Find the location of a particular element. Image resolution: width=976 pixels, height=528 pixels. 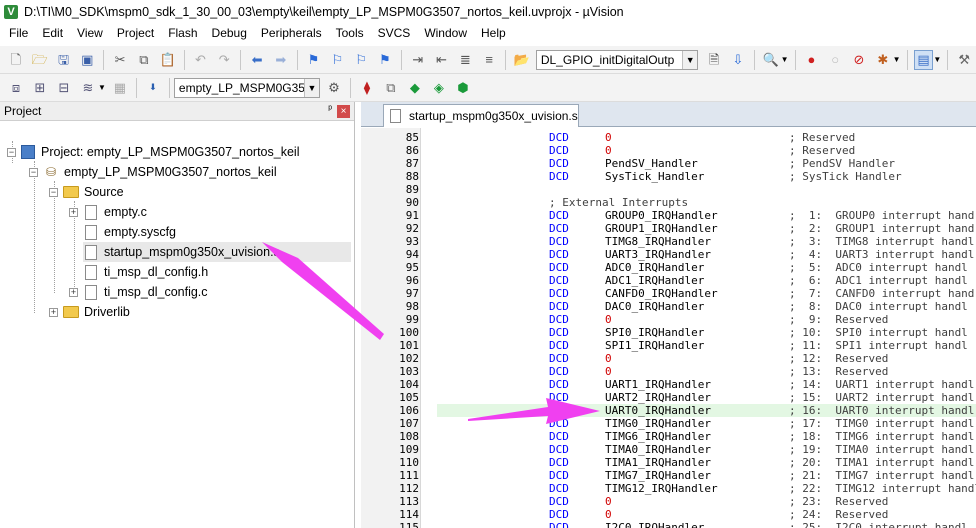

menu-peripherals: Peripherals is located at coordinates (291, 33).